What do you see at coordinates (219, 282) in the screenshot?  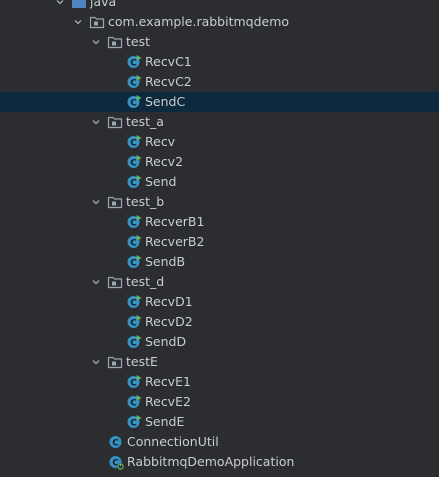 I see `tree-folder-row: test_d` at bounding box center [219, 282].